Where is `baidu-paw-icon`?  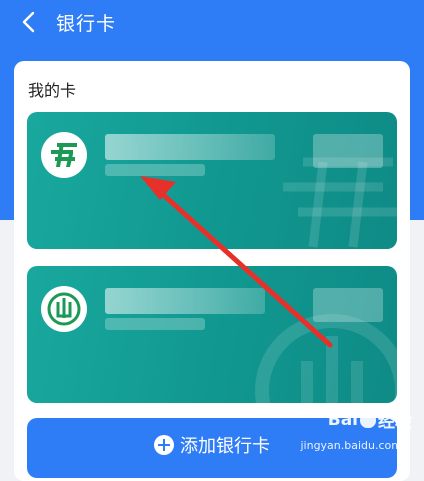
baidu-paw-icon is located at coordinates (368, 419).